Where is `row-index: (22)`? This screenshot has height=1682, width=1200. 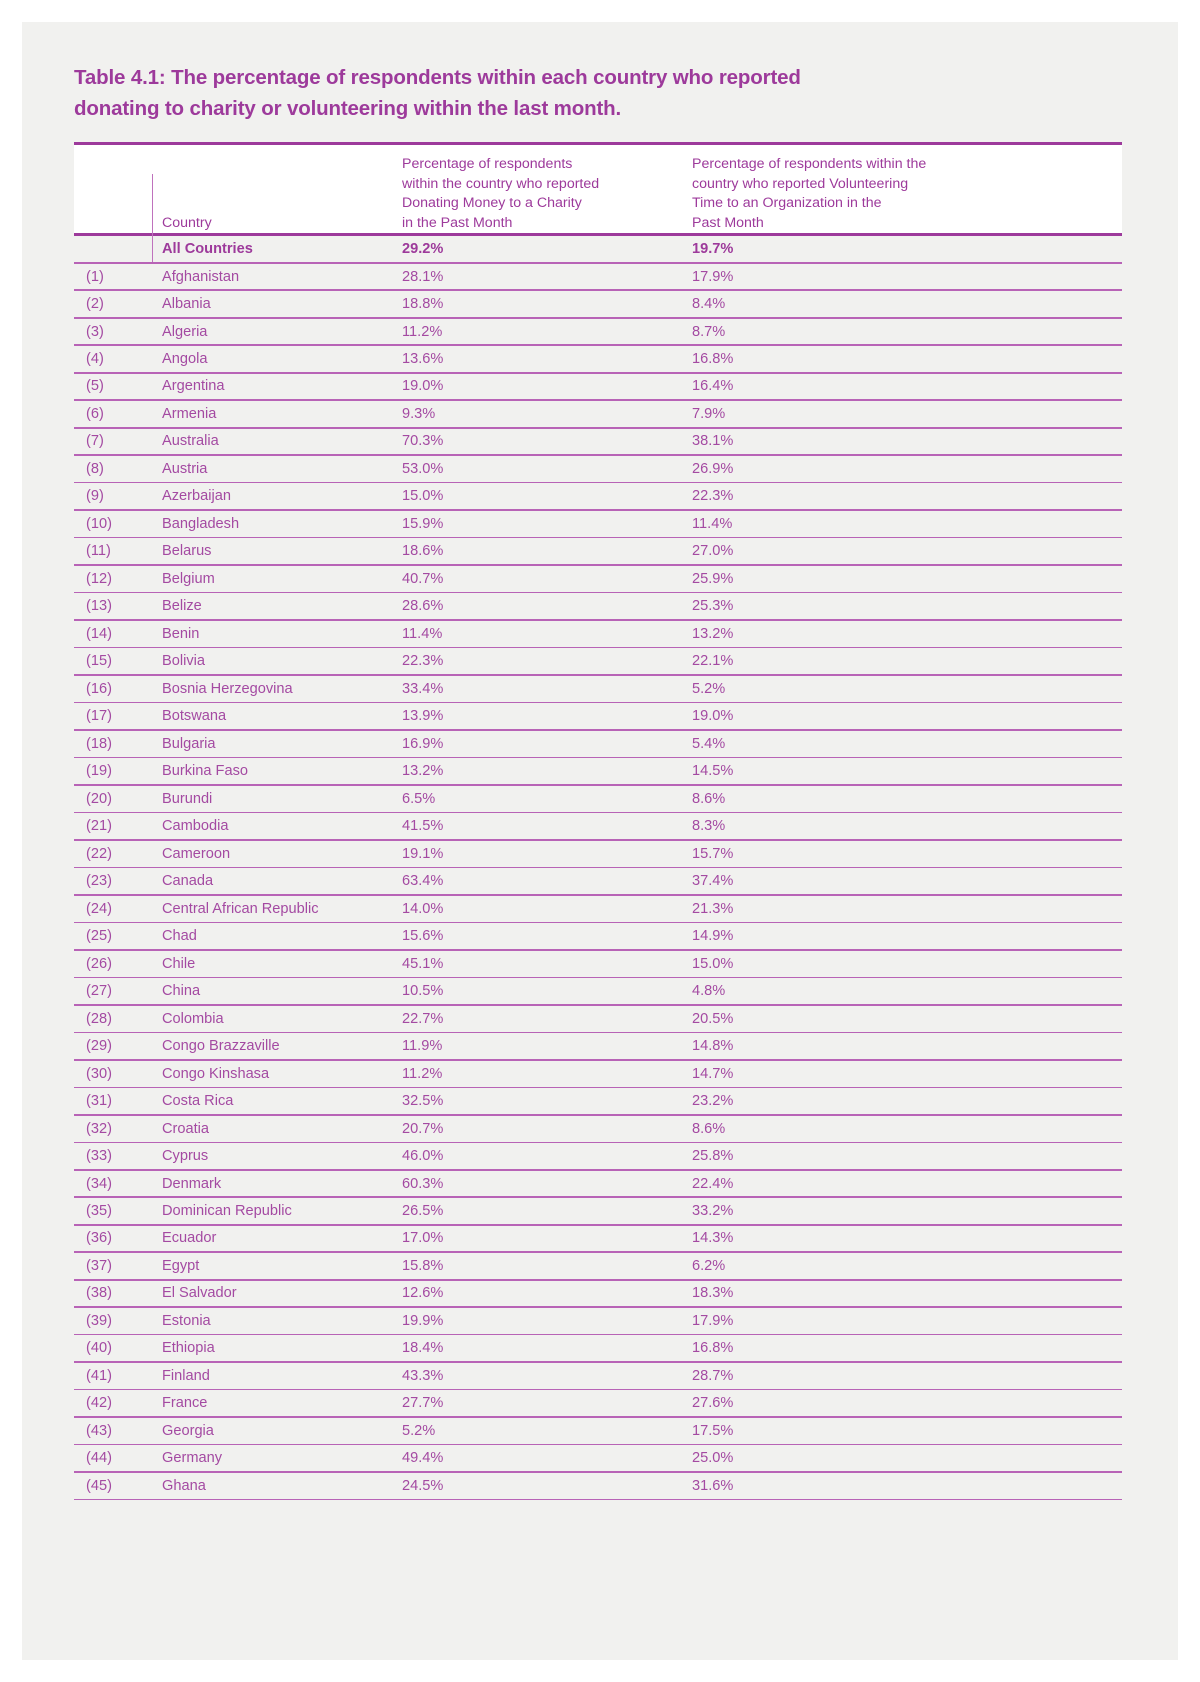 row-index: (22) is located at coordinates (99, 853).